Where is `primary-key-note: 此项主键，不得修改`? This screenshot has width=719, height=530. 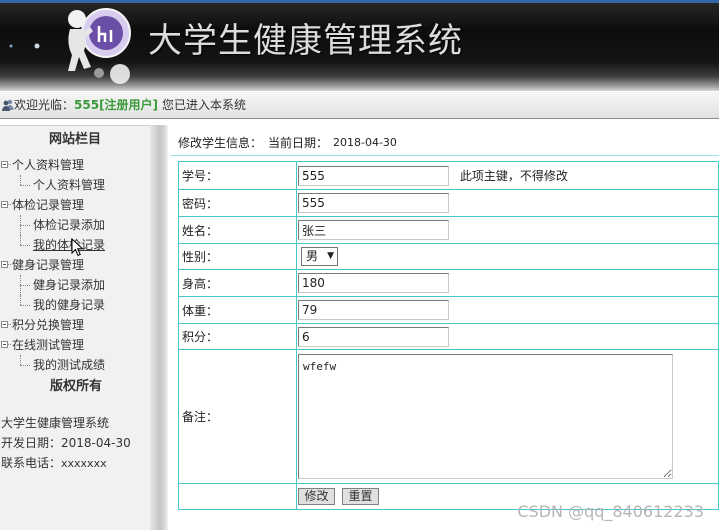 primary-key-note: 此项主键，不得修改 is located at coordinates (513, 176).